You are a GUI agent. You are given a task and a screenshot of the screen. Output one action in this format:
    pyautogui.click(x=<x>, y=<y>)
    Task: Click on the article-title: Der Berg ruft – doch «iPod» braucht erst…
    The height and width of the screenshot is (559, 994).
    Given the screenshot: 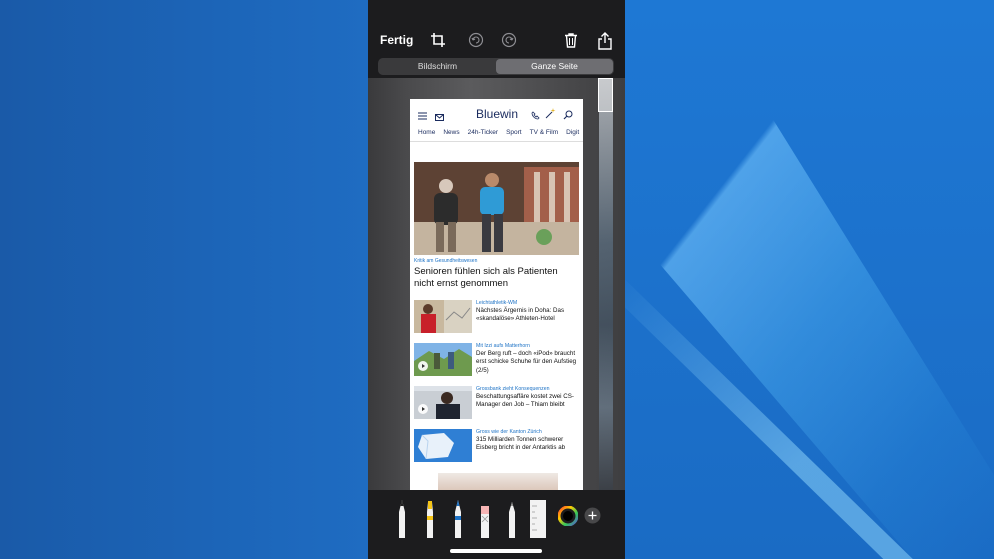 What is the action you would take?
    pyautogui.click(x=526, y=362)
    